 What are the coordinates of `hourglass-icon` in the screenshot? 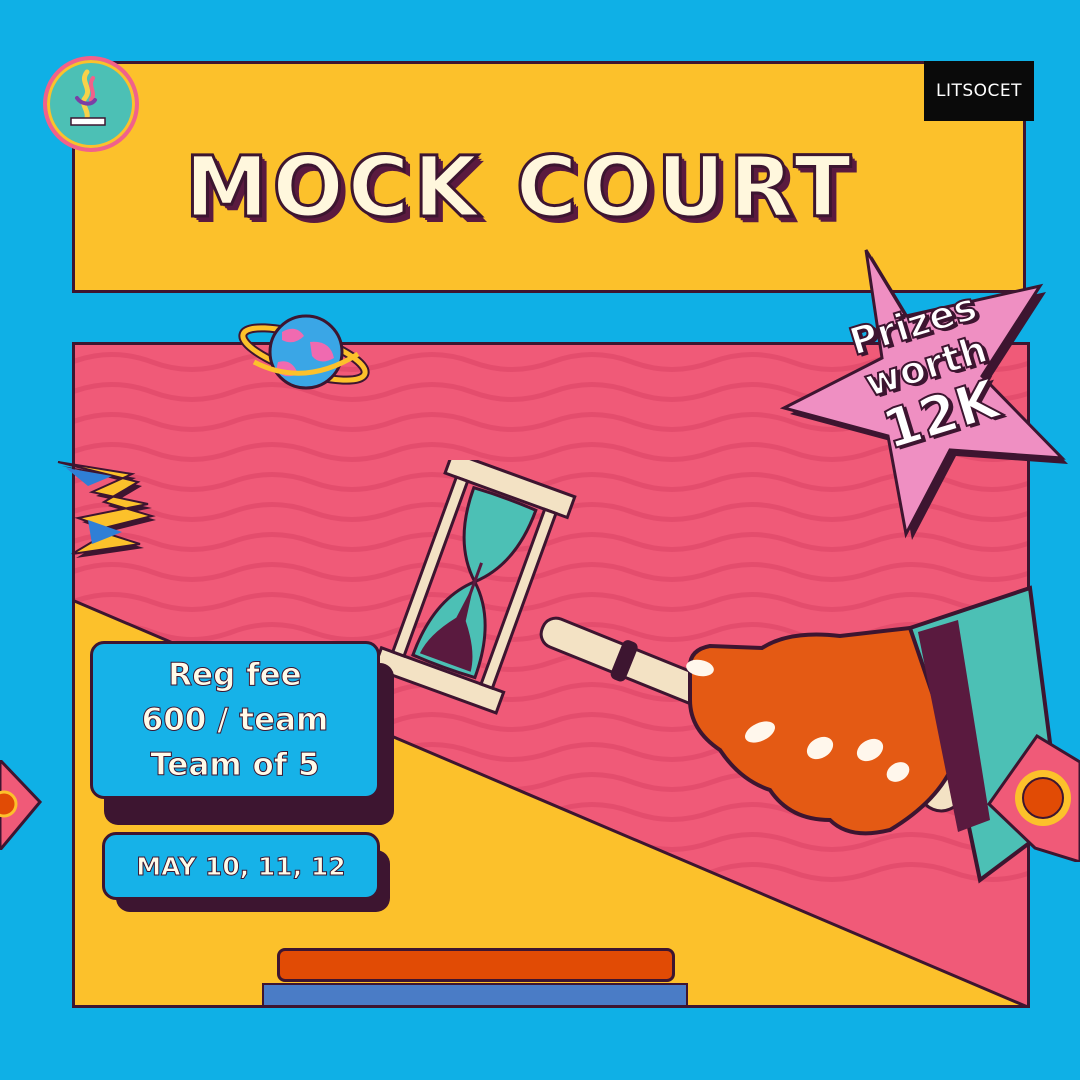 It's located at (474, 587).